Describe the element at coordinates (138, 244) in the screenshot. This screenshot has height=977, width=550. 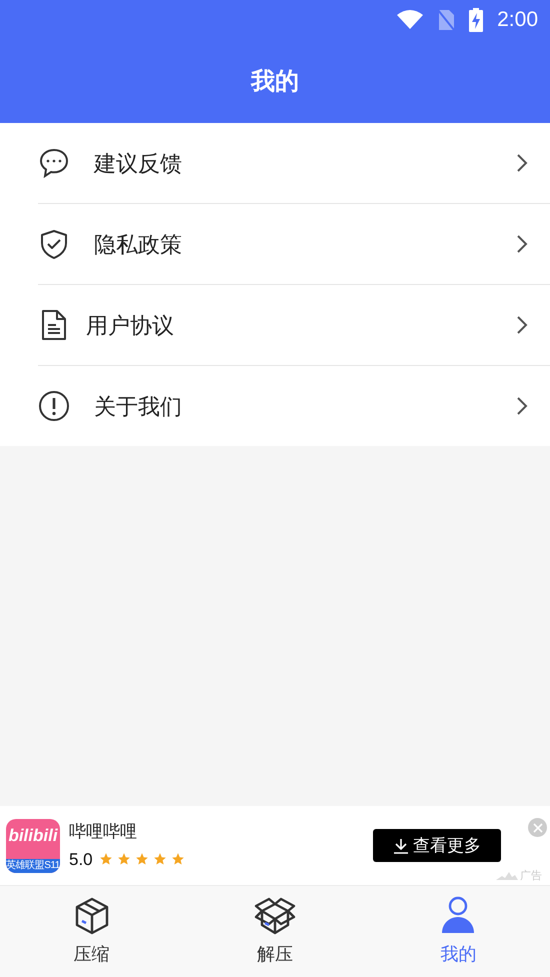
I see `menu-label: 隐私政策` at that location.